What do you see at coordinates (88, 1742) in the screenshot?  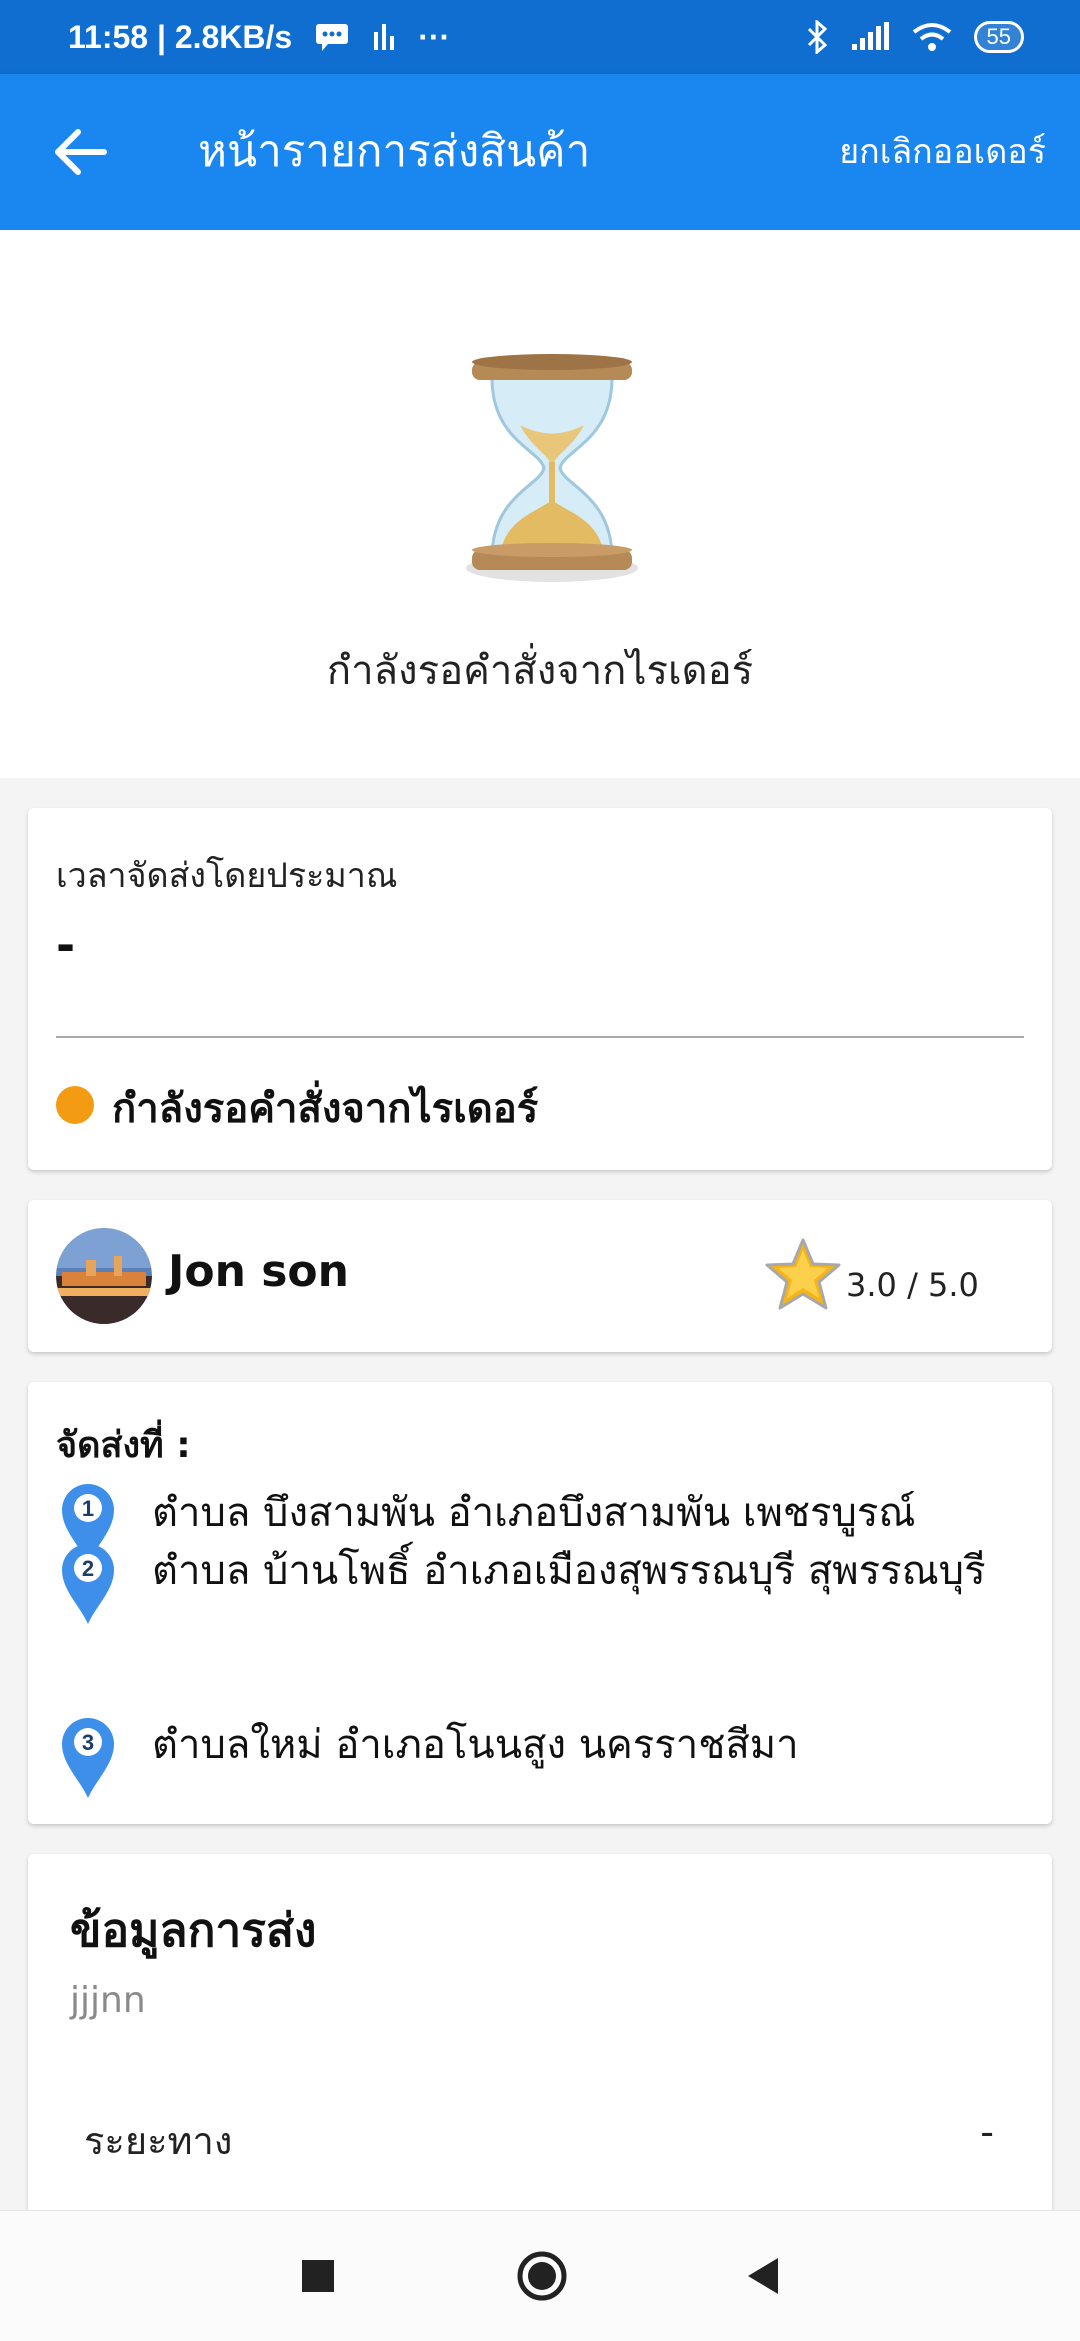 I see `pin-number: 3` at bounding box center [88, 1742].